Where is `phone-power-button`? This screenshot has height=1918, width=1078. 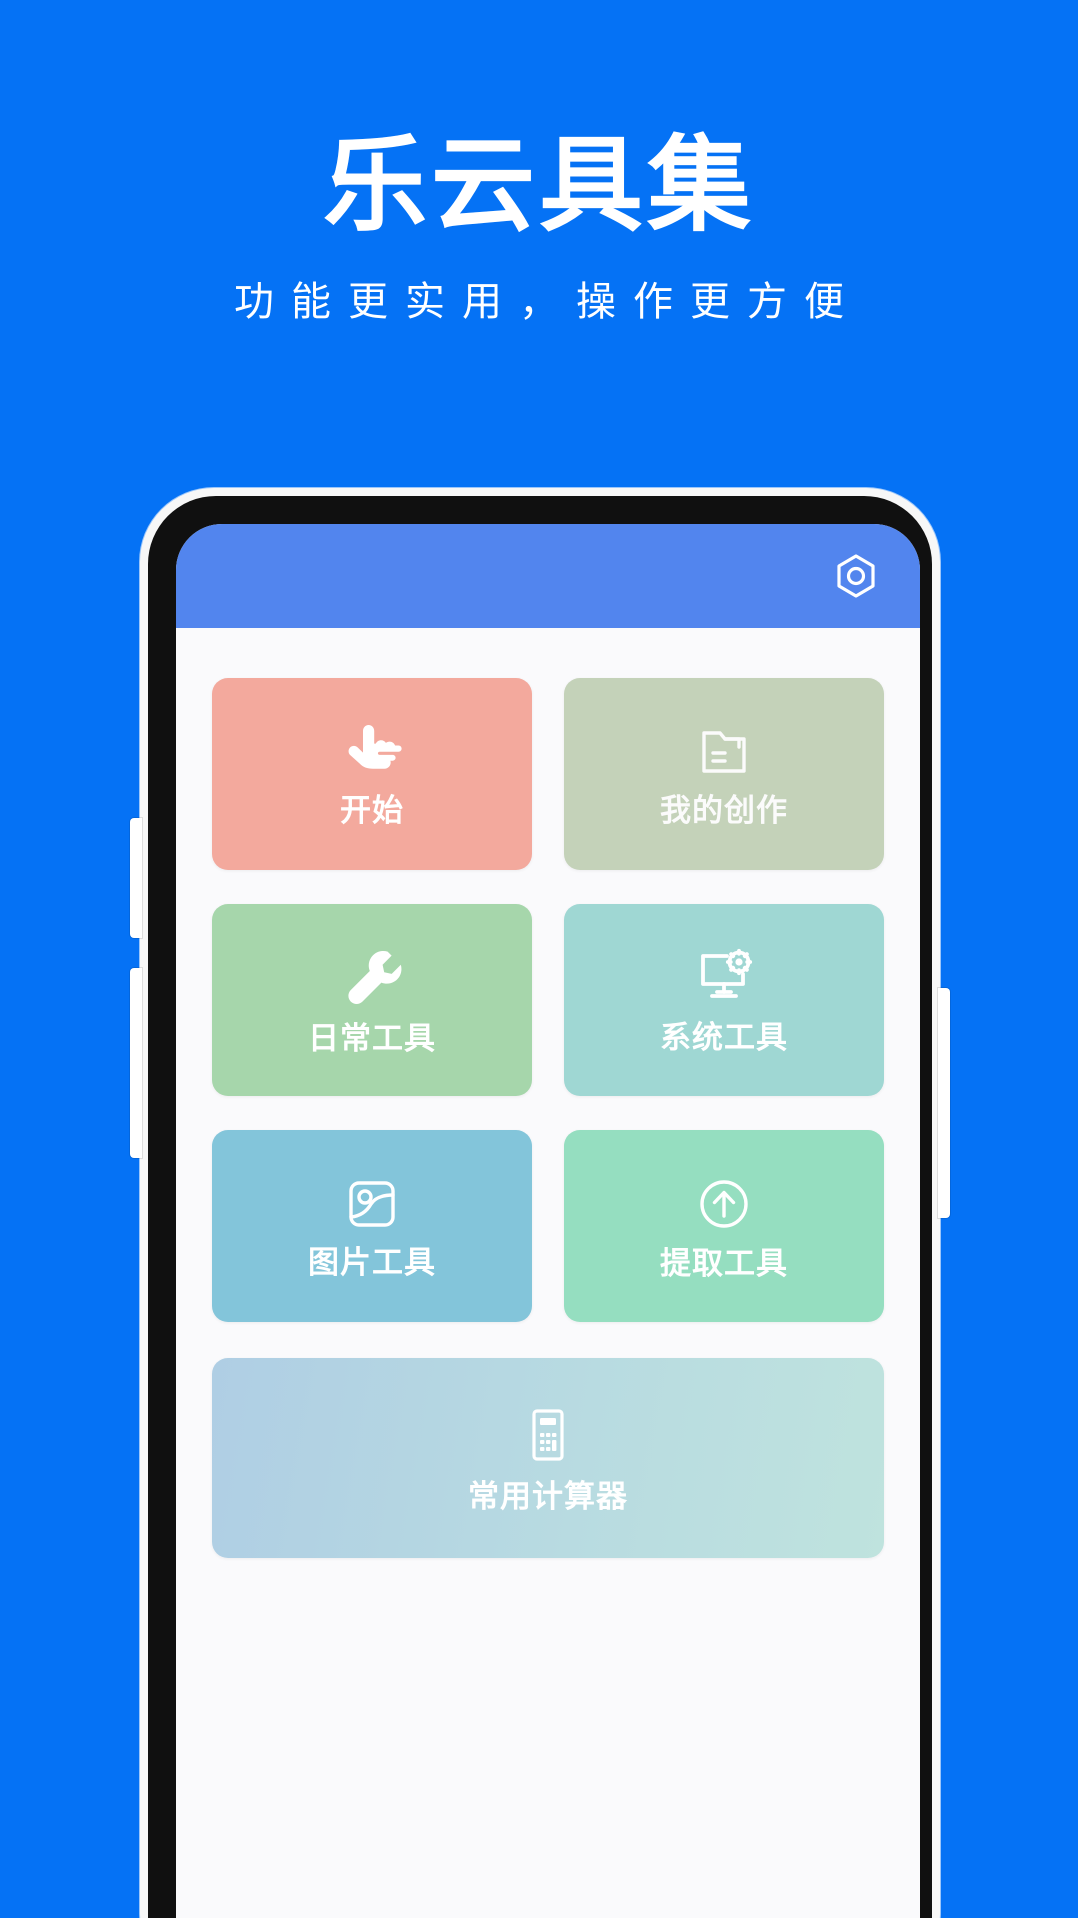 phone-power-button is located at coordinates (944, 1103).